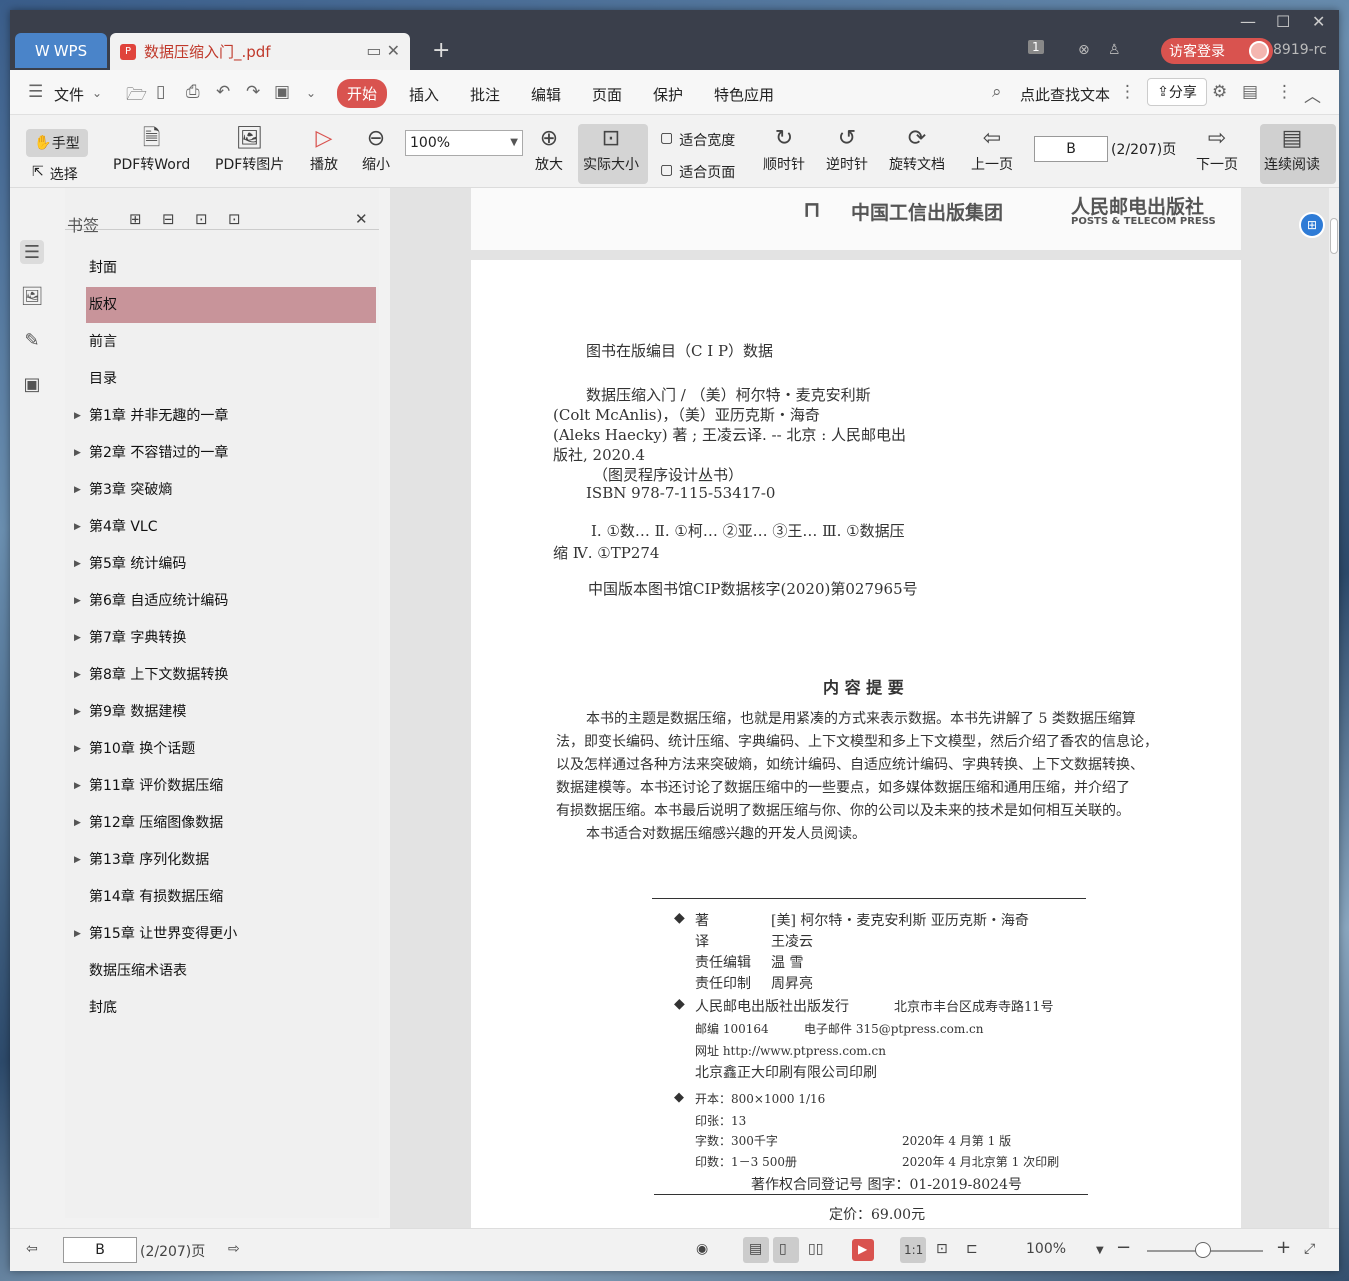  What do you see at coordinates (1123, 1247) in the screenshot?
I see `zoom-out-icon: −` at bounding box center [1123, 1247].